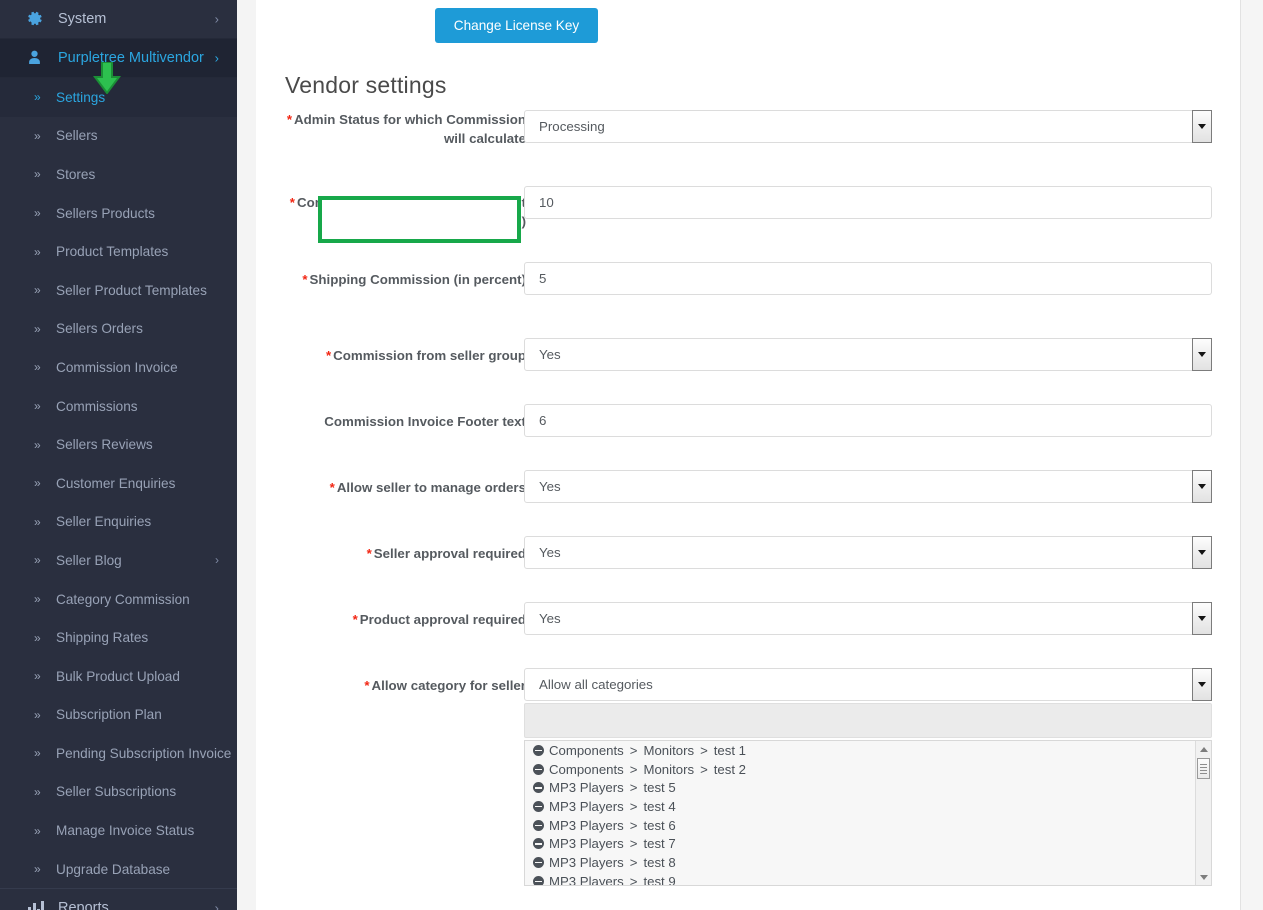 The width and height of the screenshot is (1263, 910). Describe the element at coordinates (118, 251) in the screenshot. I see `sidebar-item-product-templates: » Product Templates` at that location.